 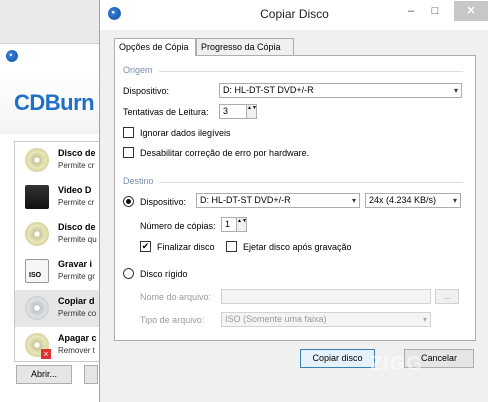 What do you see at coordinates (77, 239) in the screenshot?
I see `task-subtitle: Permite qu` at bounding box center [77, 239].